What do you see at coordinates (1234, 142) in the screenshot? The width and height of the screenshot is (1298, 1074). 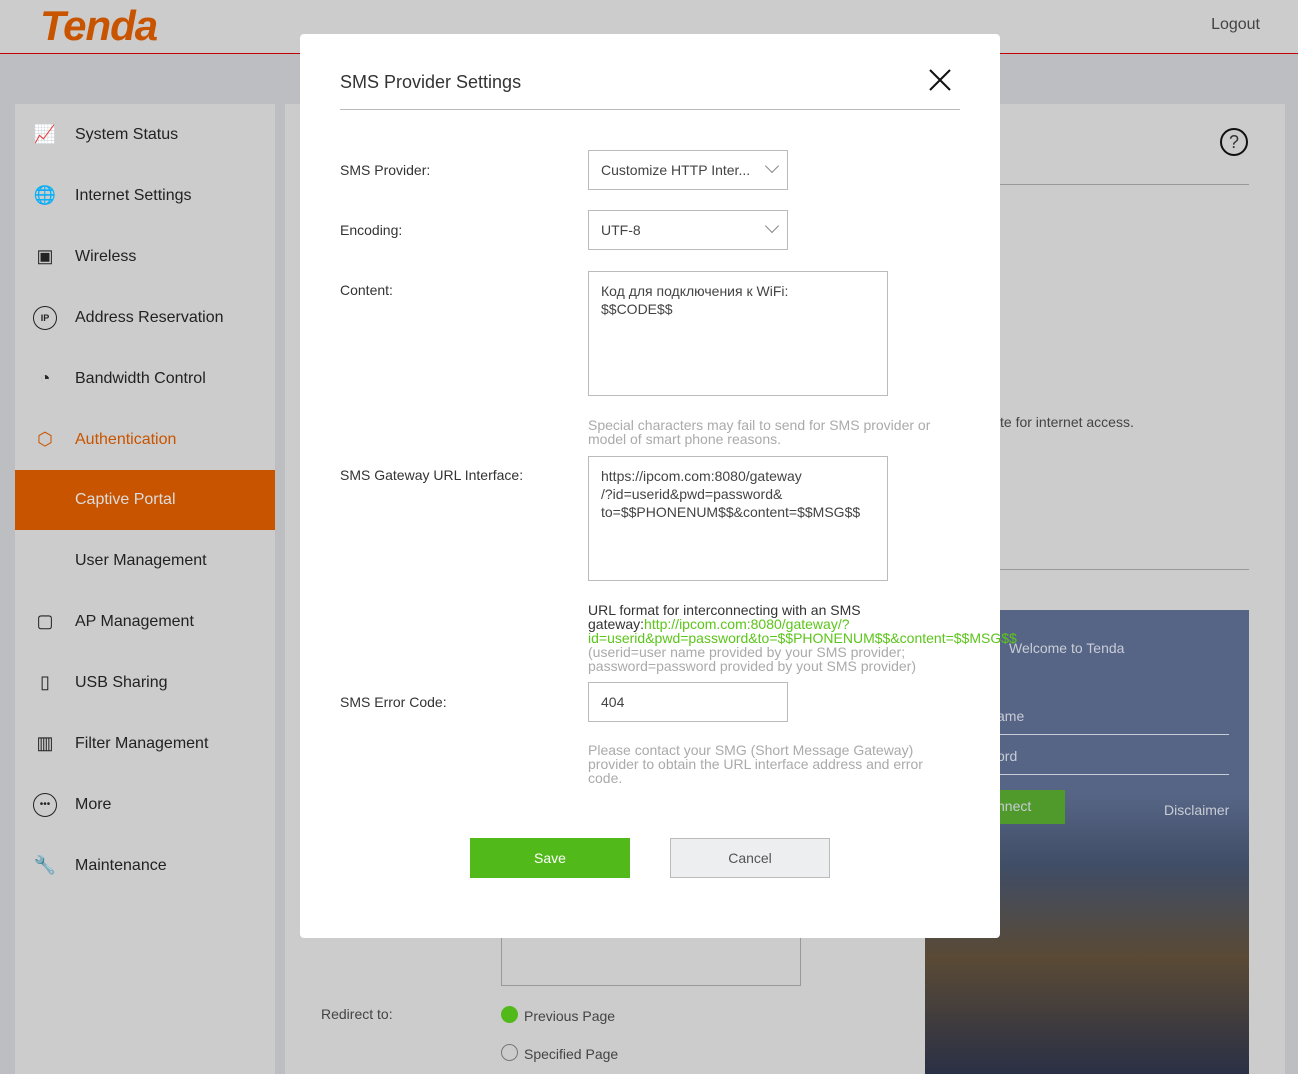 I see `help-icon: ?` at bounding box center [1234, 142].